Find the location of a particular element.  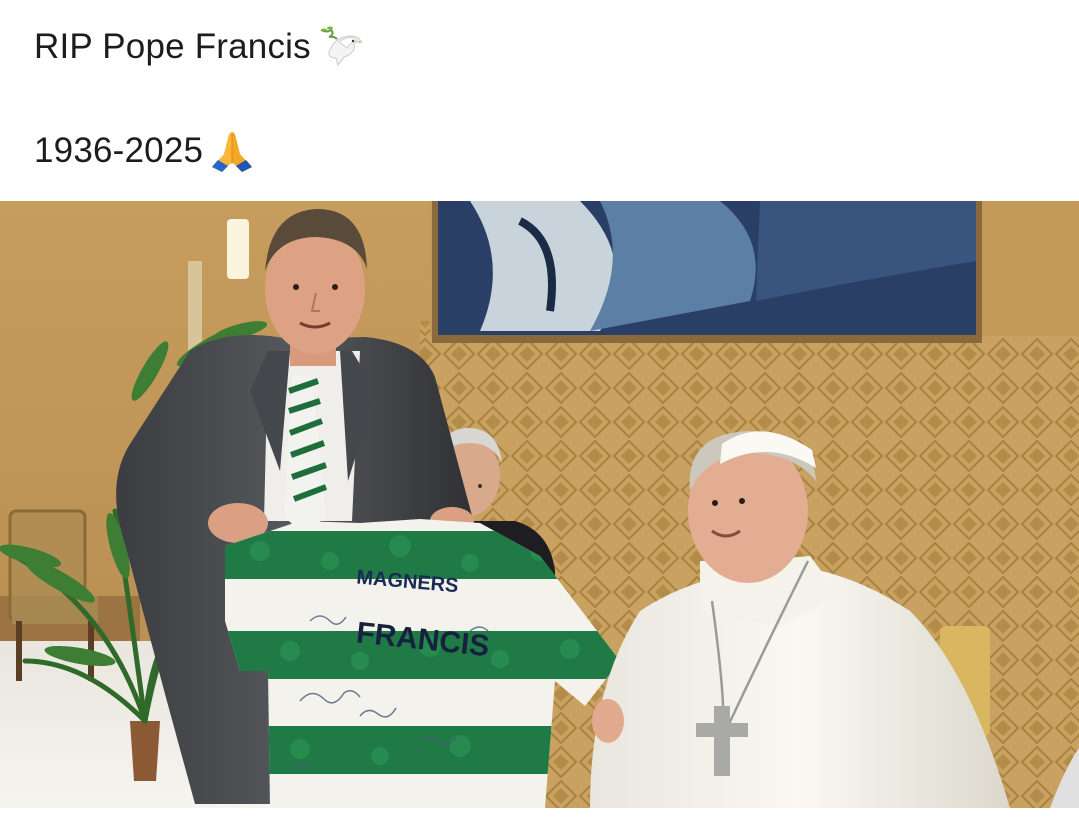

dove-icon is located at coordinates (340, 47).